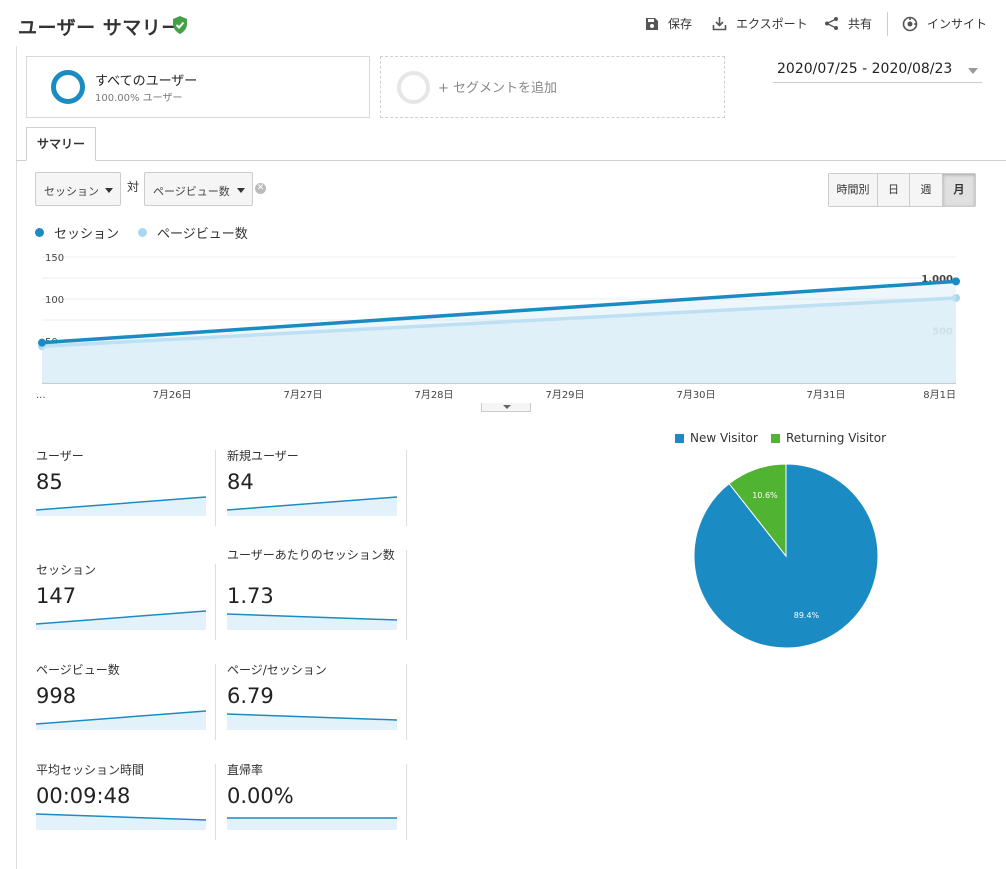 The image size is (1006, 869). Describe the element at coordinates (317, 593) in the screenshot. I see `scorecard: ユーザーあたりのセッション数 1.73` at that location.